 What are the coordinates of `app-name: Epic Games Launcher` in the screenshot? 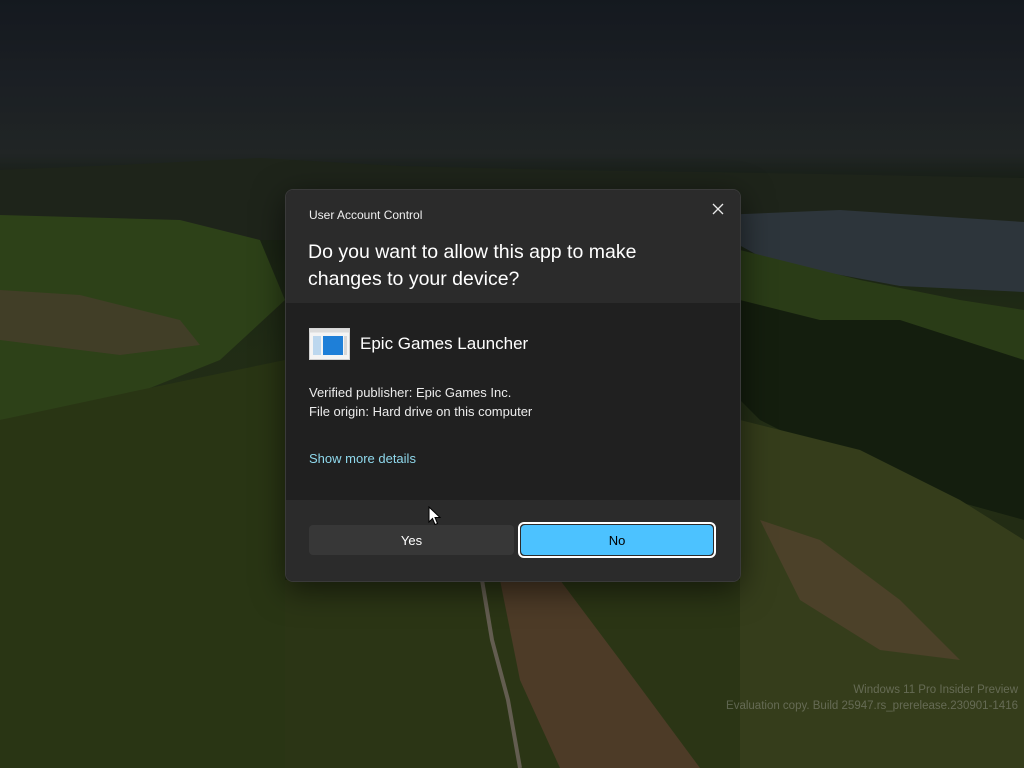 It's located at (444, 343).